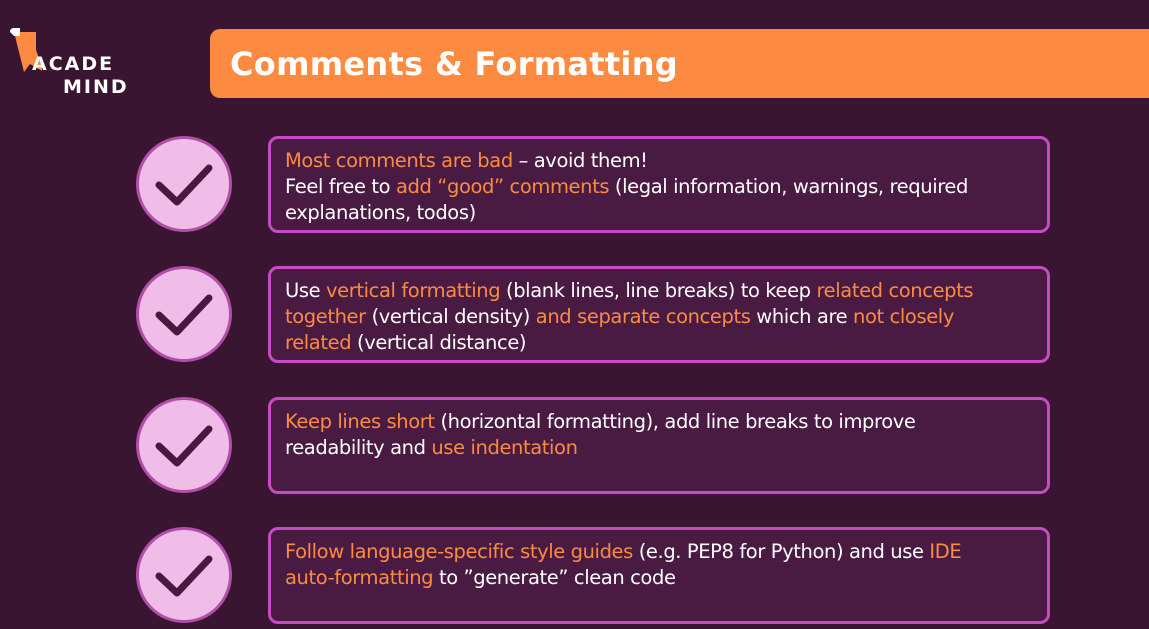  What do you see at coordinates (504, 447) in the screenshot?
I see `highlighted-text: use indentation` at bounding box center [504, 447].